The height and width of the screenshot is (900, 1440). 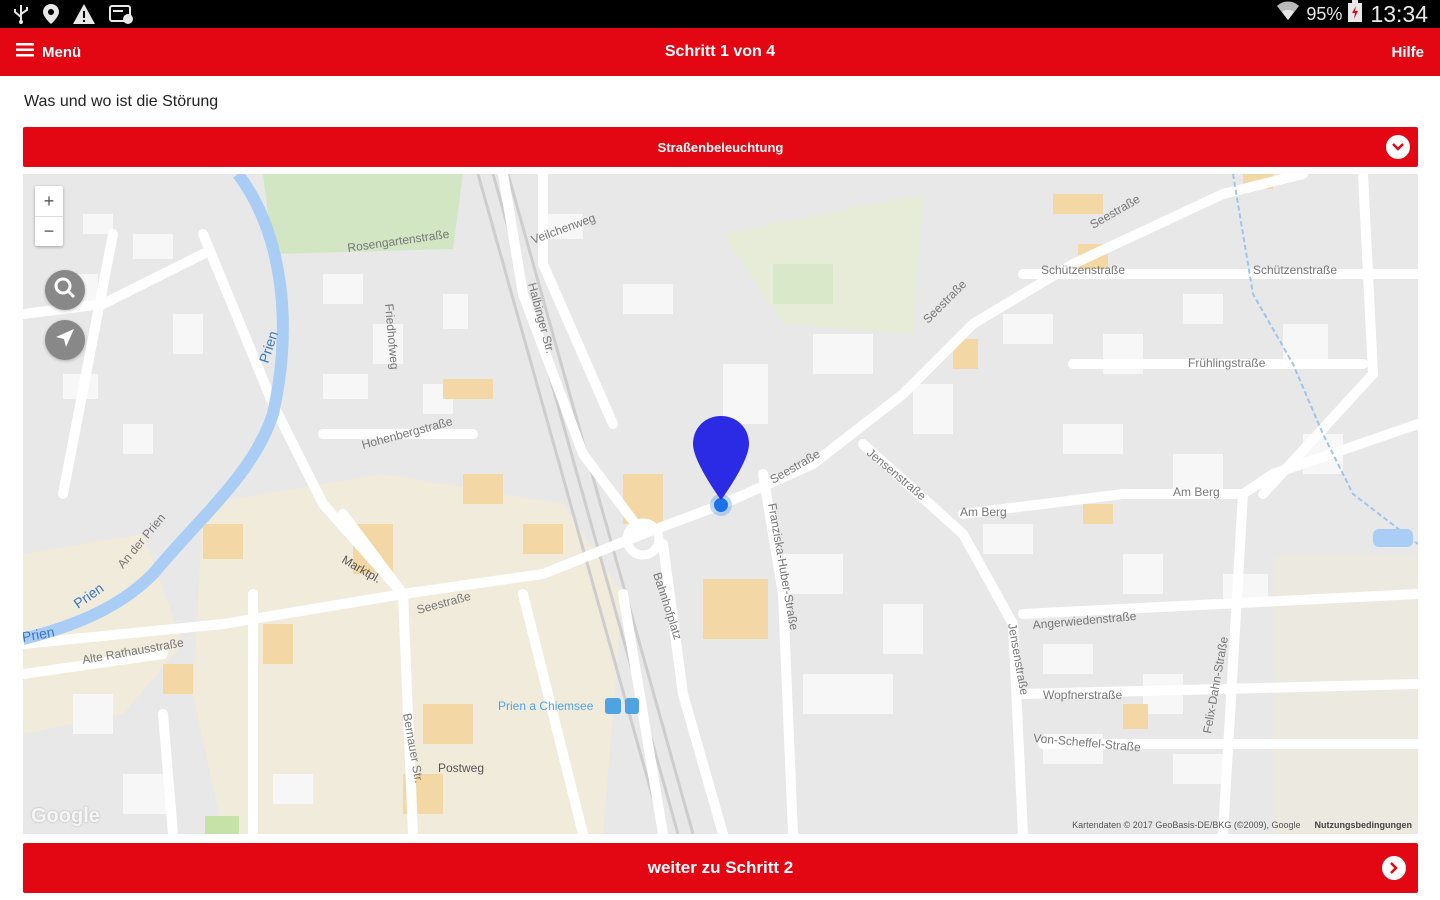 What do you see at coordinates (121, 101) in the screenshot?
I see `form-prompt: Was und wo ist die Störung` at bounding box center [121, 101].